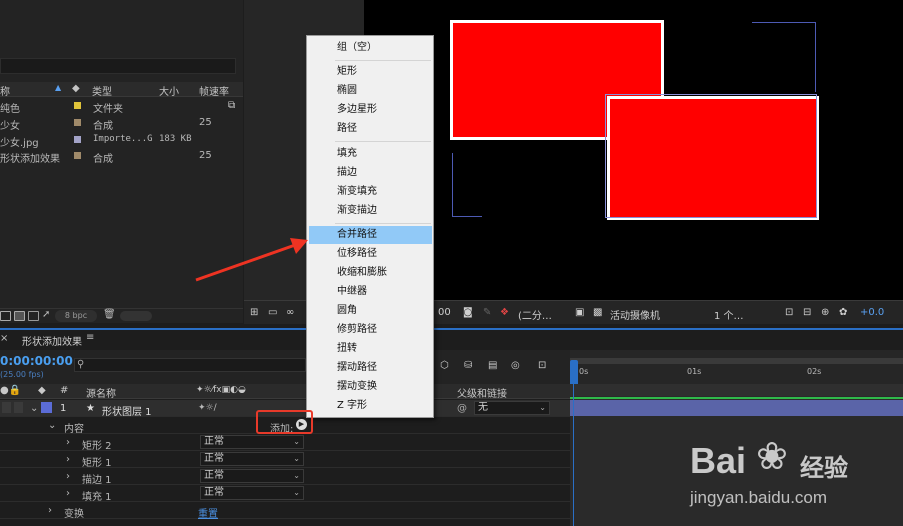  What do you see at coordinates (58, 87) in the screenshot?
I see `sort-asc-icon: ▲` at bounding box center [58, 87].